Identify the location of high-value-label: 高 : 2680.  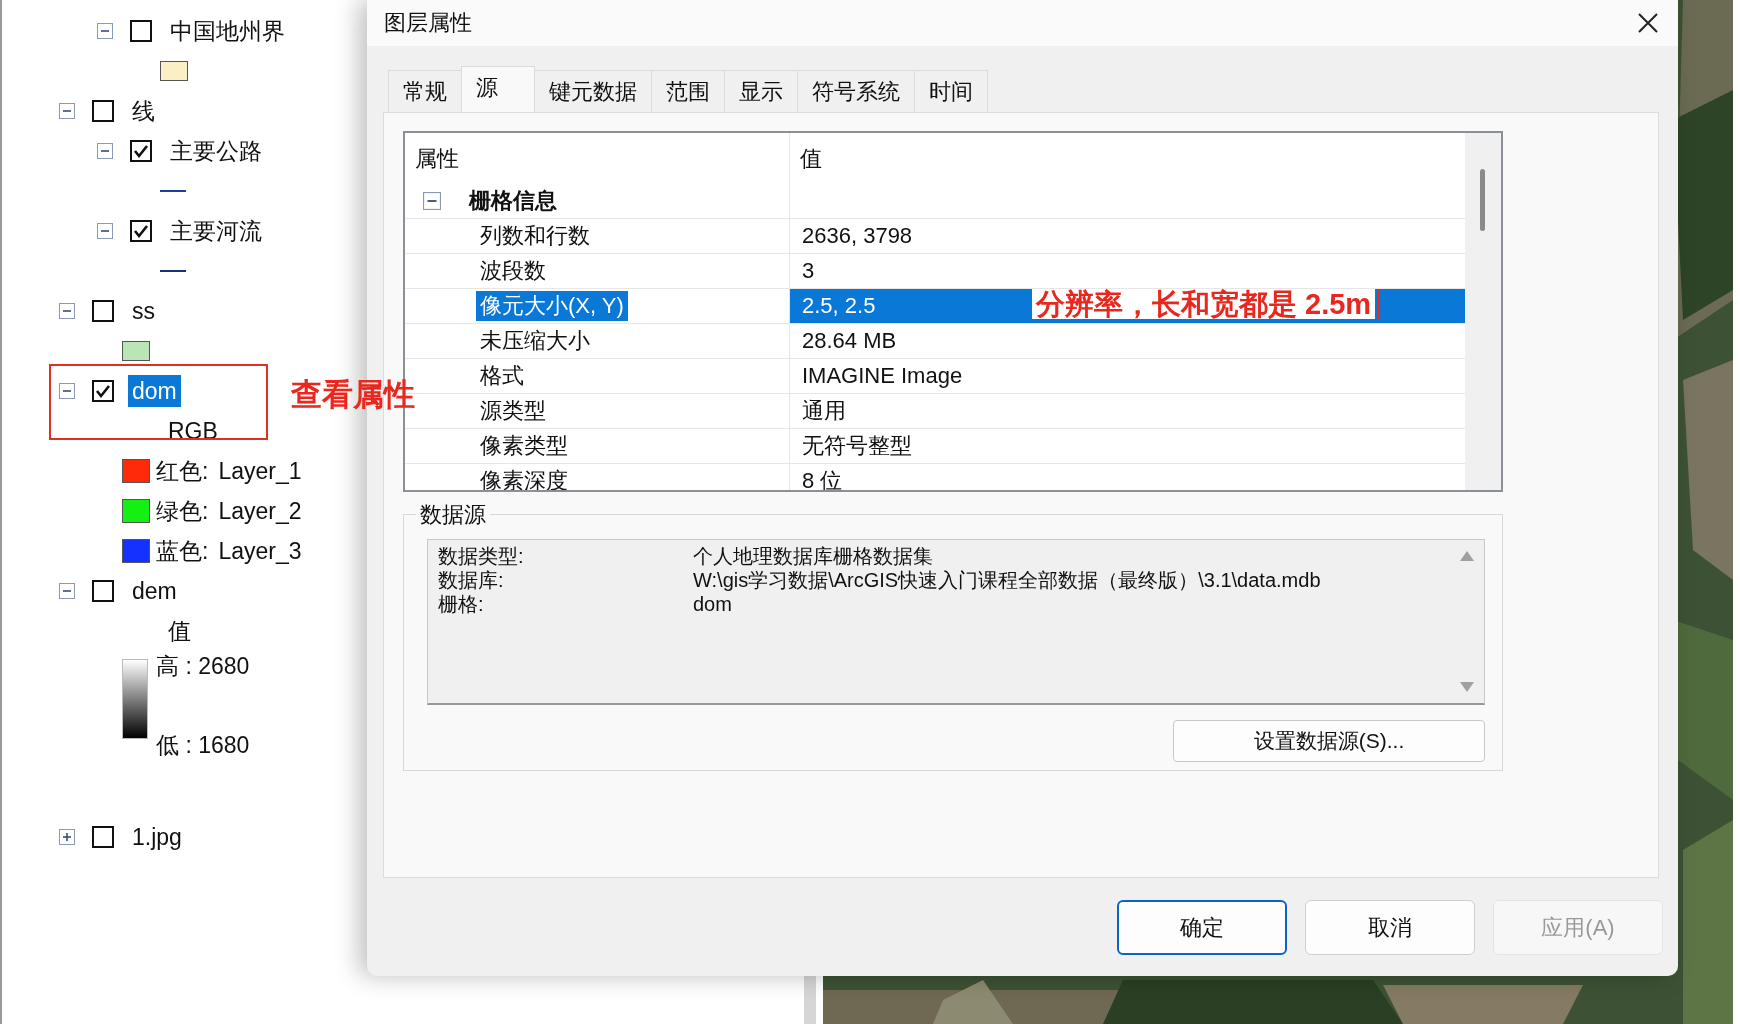
(203, 666).